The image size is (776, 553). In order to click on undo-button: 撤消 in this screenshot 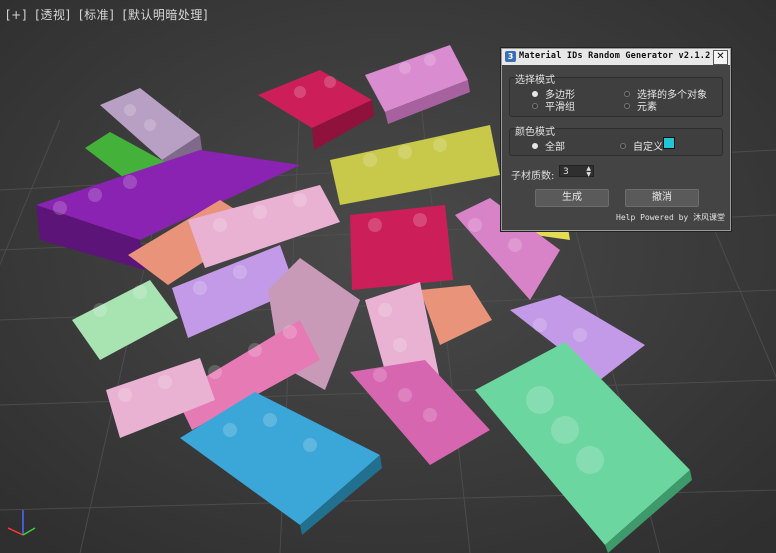, I will do `click(662, 198)`.